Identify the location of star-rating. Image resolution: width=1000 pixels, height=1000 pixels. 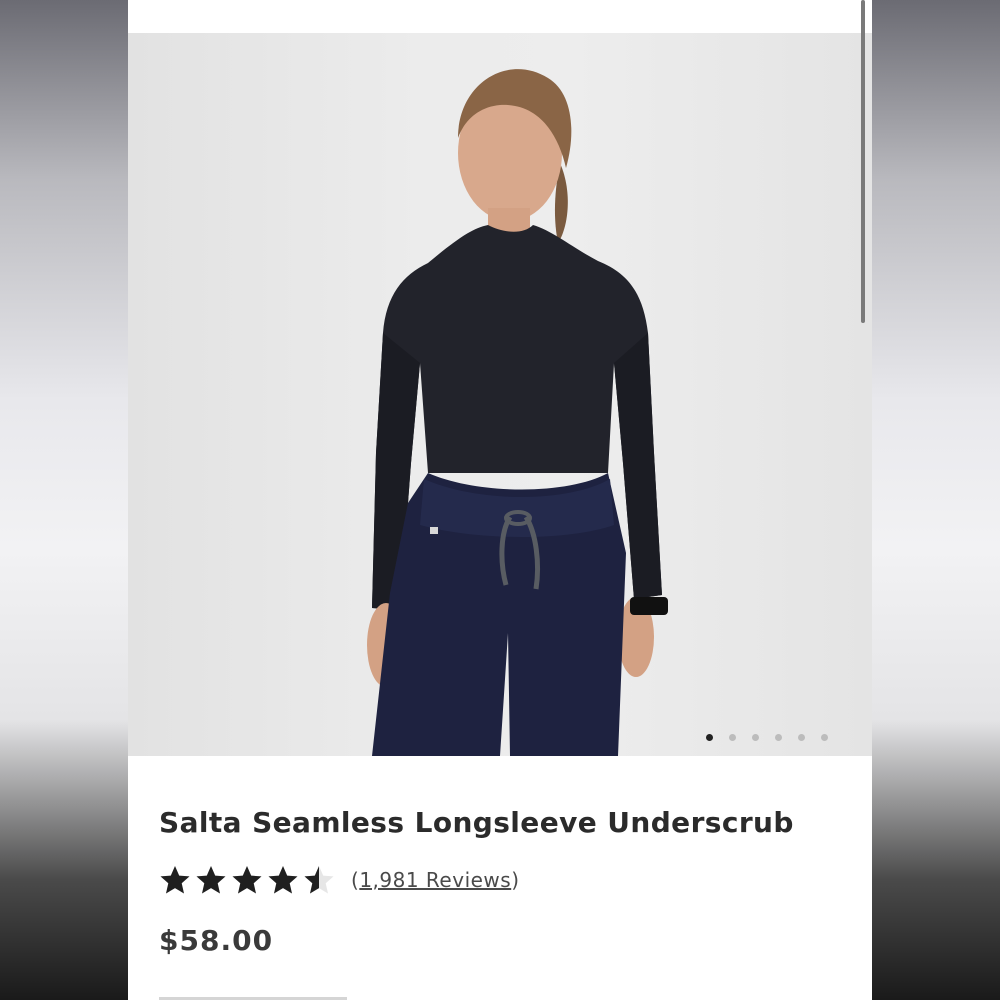
(247, 880).